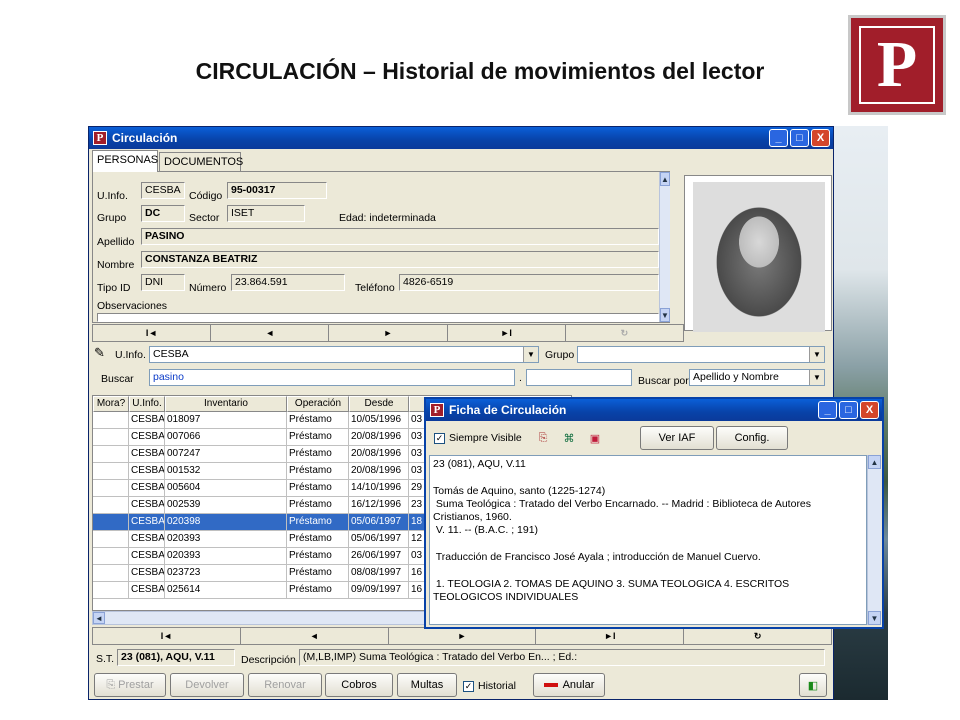 The height and width of the screenshot is (720, 960). I want to click on filter-uinfo-select: CESBA ▼, so click(344, 354).